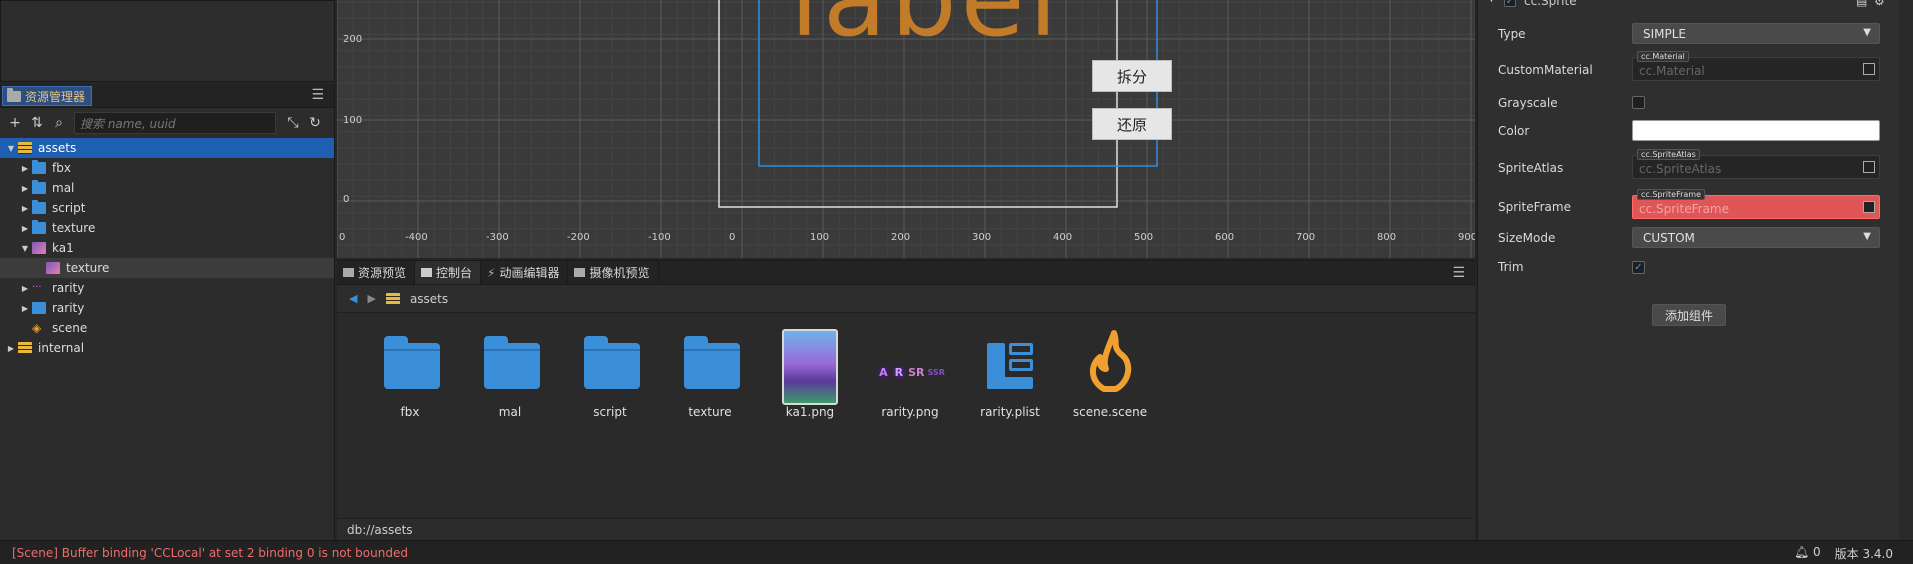 Image resolution: width=1913 pixels, height=564 pixels. What do you see at coordinates (429, 299) in the screenshot?
I see `breadcrumb-item: assets` at bounding box center [429, 299].